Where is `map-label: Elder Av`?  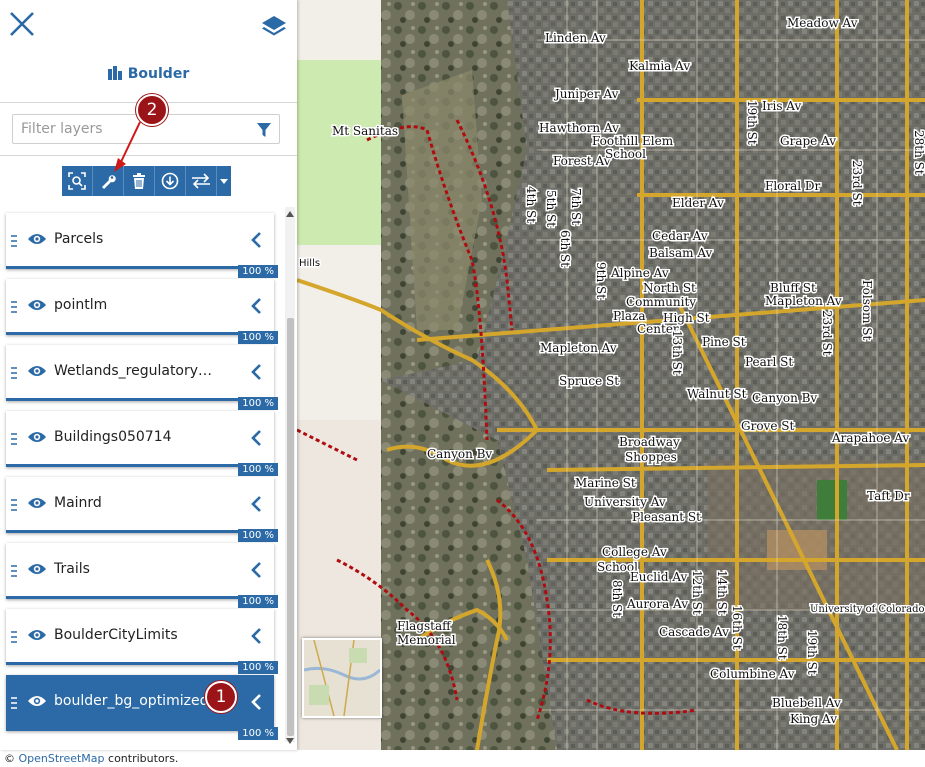
map-label: Elder Av is located at coordinates (698, 203).